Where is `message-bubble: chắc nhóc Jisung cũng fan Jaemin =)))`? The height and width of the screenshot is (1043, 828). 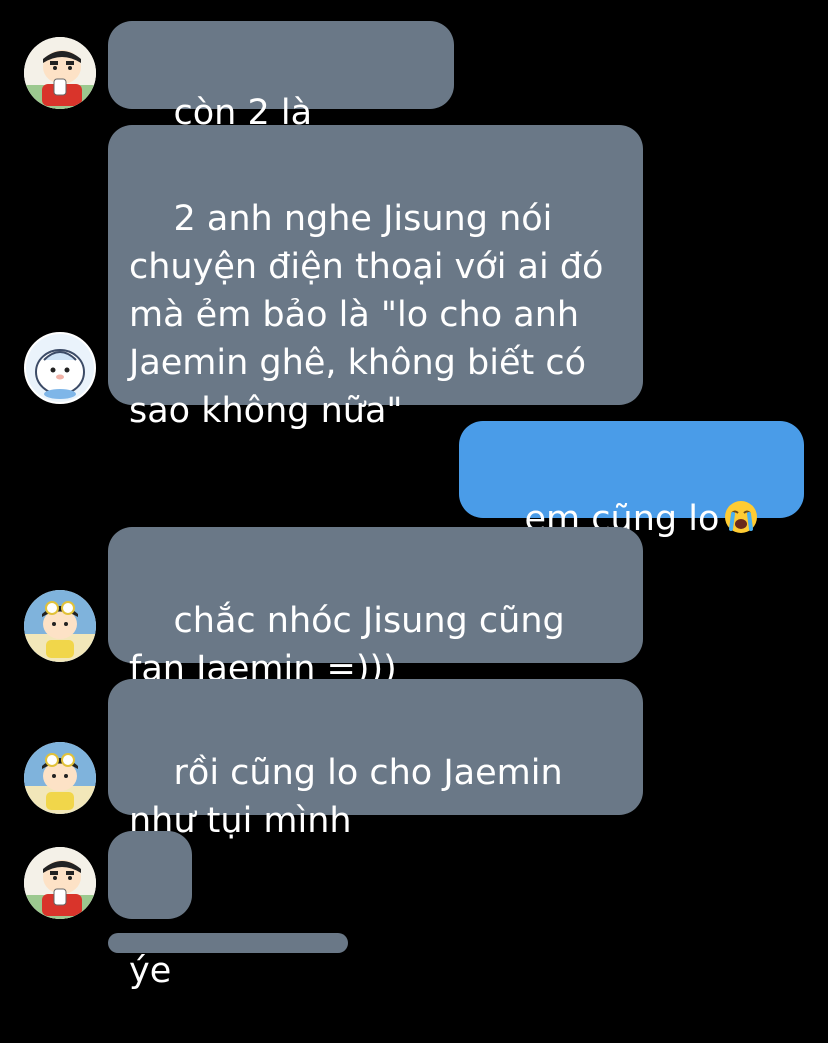
message-bubble: chắc nhóc Jisung cũng fan Jaemin =))) is located at coordinates (375, 608).